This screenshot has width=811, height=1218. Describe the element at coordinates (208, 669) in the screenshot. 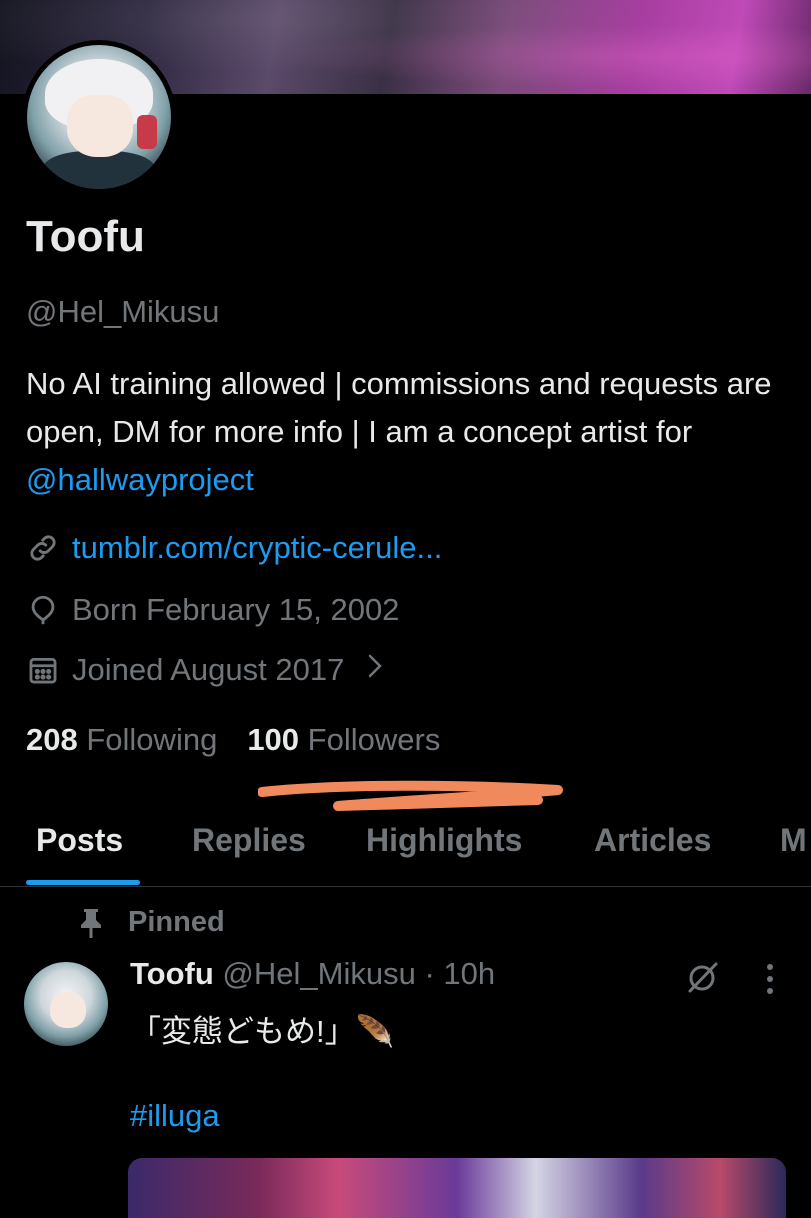

I see `joined-text: Joined August 2017` at that location.